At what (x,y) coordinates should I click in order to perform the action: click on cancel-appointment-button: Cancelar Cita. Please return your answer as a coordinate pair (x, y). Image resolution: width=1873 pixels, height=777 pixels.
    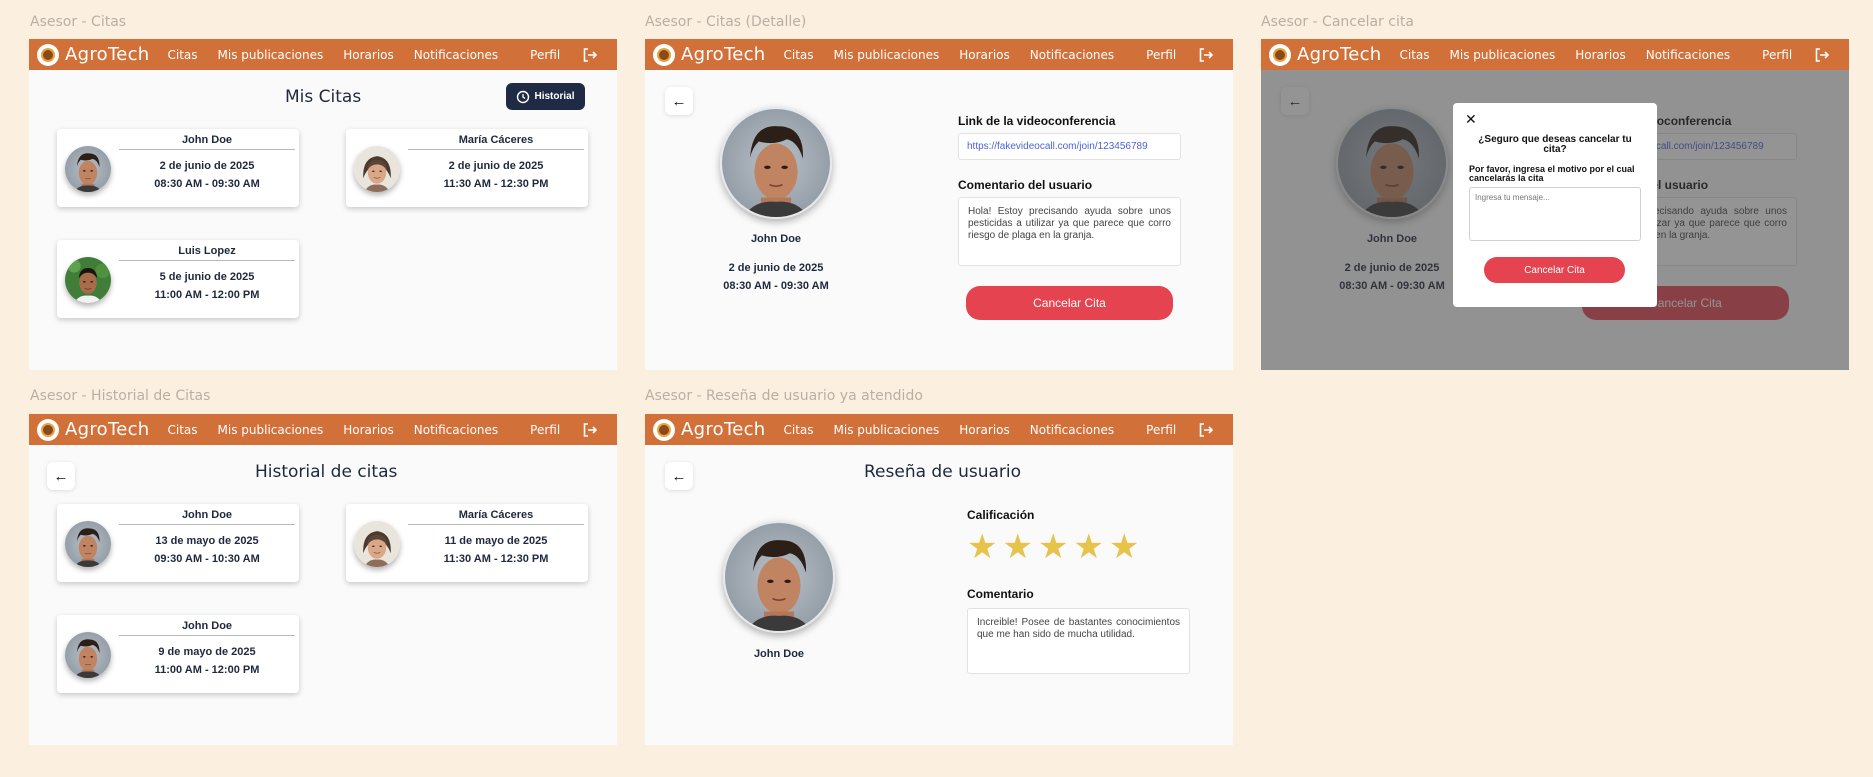
    Looking at the image, I should click on (1069, 303).